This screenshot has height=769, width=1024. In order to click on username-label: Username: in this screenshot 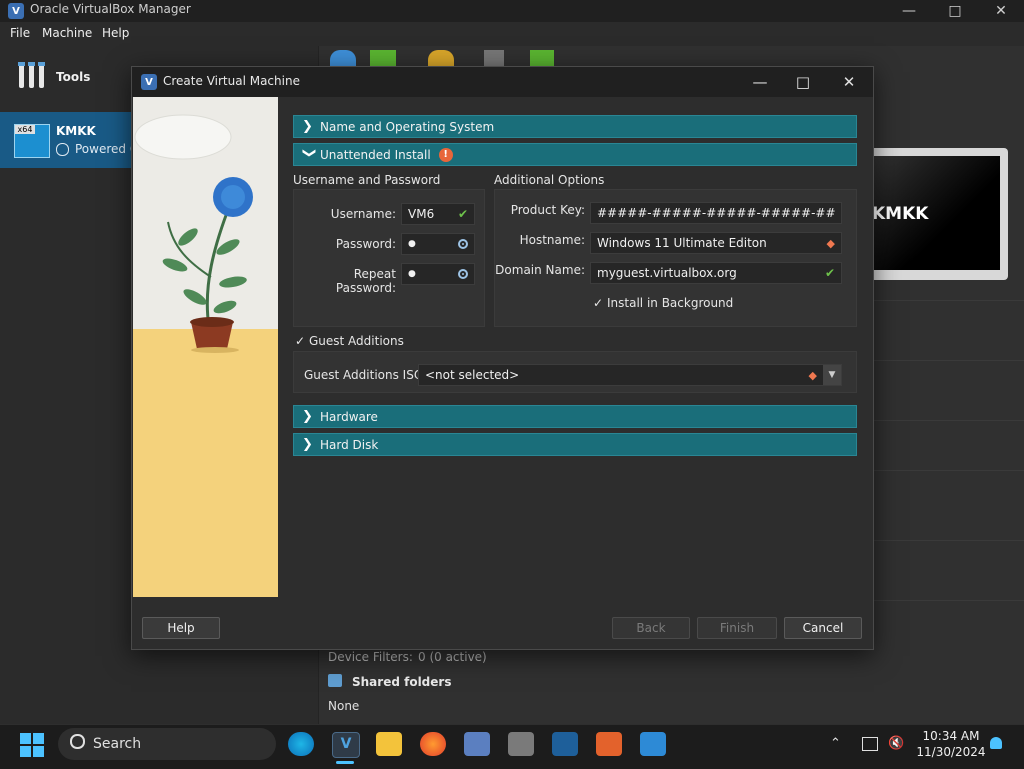, I will do `click(363, 214)`.